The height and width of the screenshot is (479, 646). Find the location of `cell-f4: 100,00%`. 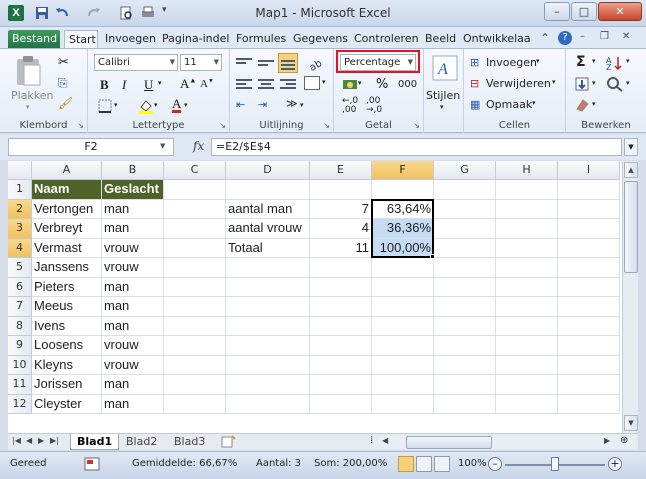

cell-f4: 100,00% is located at coordinates (403, 248).